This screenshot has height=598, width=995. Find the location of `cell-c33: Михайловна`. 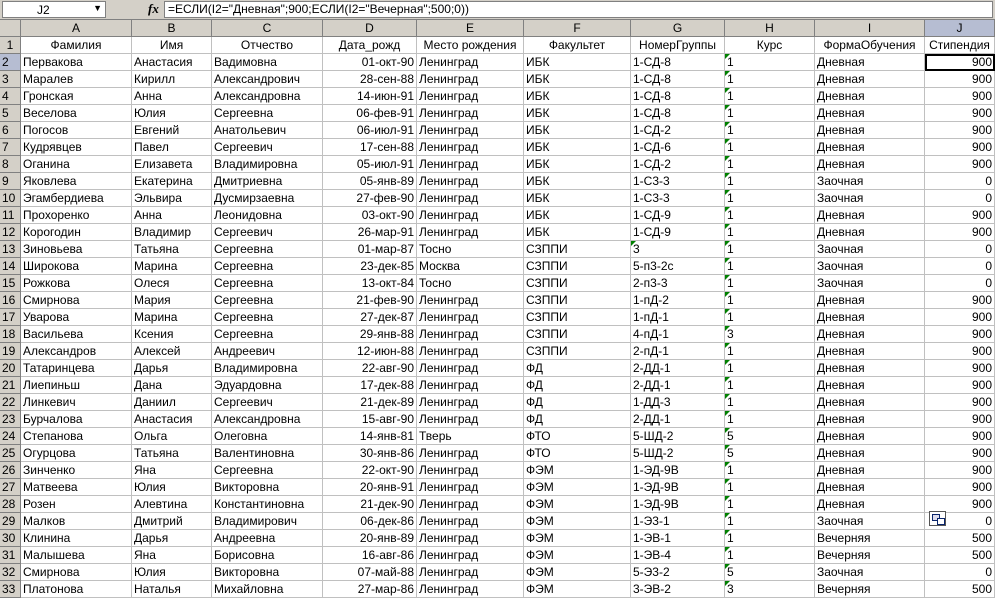

cell-c33: Михайловна is located at coordinates (267, 589).